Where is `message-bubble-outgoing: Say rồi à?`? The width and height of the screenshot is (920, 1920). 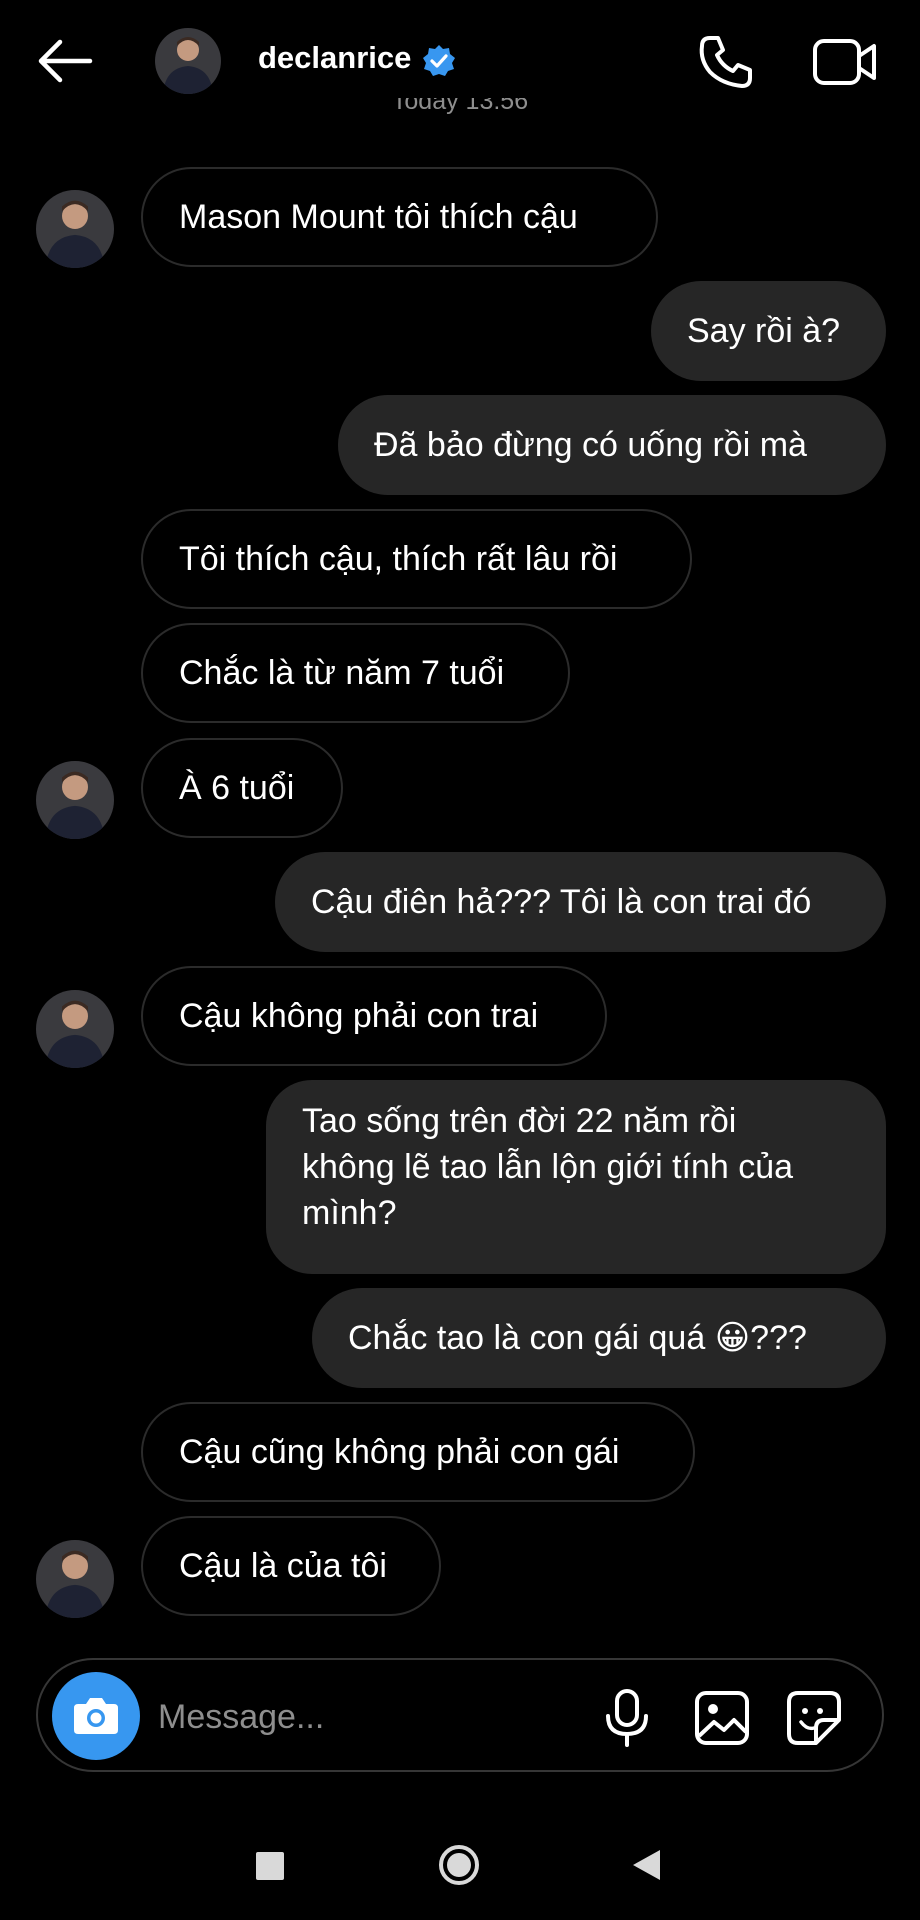
message-bubble-outgoing: Say rồi à? is located at coordinates (768, 331).